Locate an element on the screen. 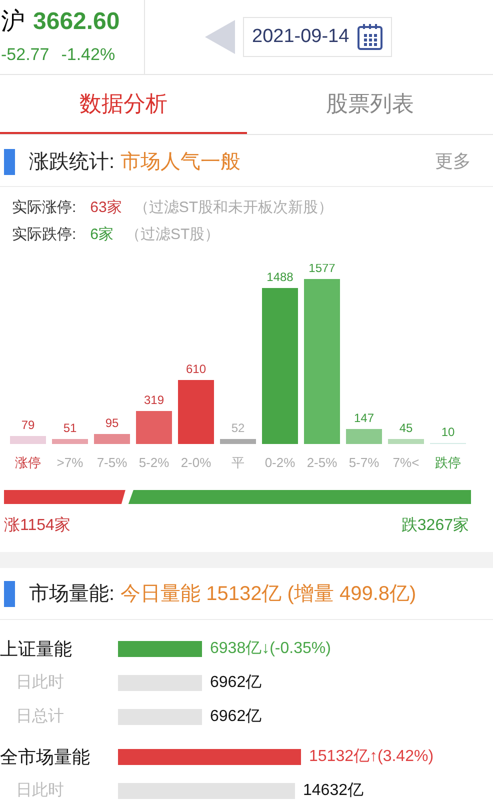 This screenshot has height=808, width=493. category-label: 2-0% is located at coordinates (196, 462).